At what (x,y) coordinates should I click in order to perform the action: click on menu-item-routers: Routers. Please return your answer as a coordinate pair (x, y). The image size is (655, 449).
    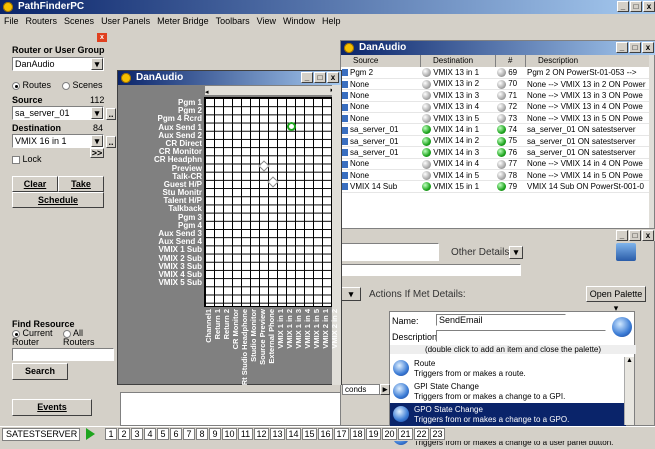
    Looking at the image, I should click on (42, 21).